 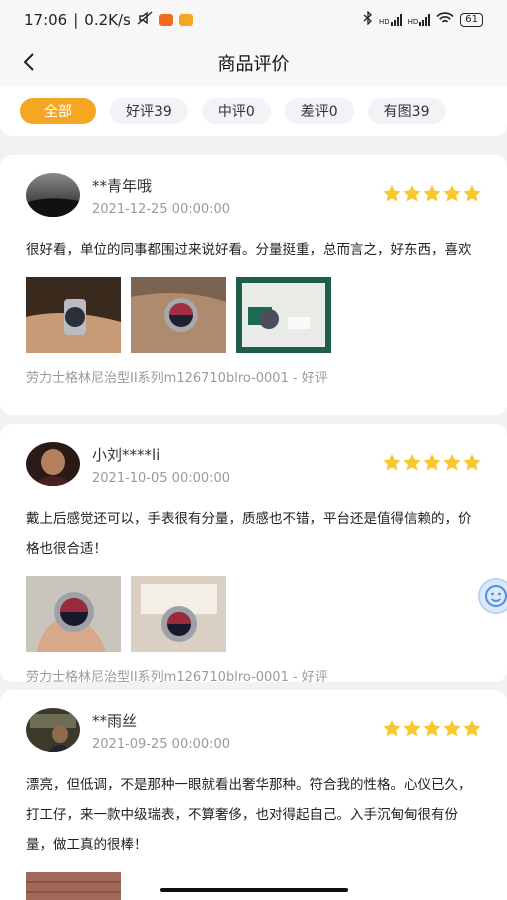 I want to click on review-date: 2021-10-05 00:00:00, so click(x=161, y=478).